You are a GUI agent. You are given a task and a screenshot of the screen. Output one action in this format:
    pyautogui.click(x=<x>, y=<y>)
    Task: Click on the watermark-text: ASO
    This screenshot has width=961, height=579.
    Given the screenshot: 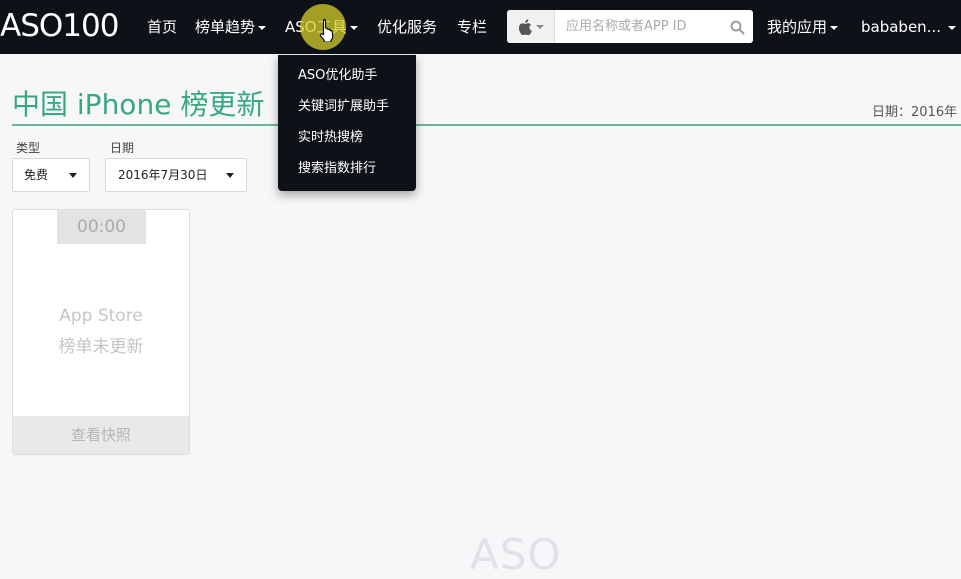 What is the action you would take?
    pyautogui.click(x=516, y=554)
    